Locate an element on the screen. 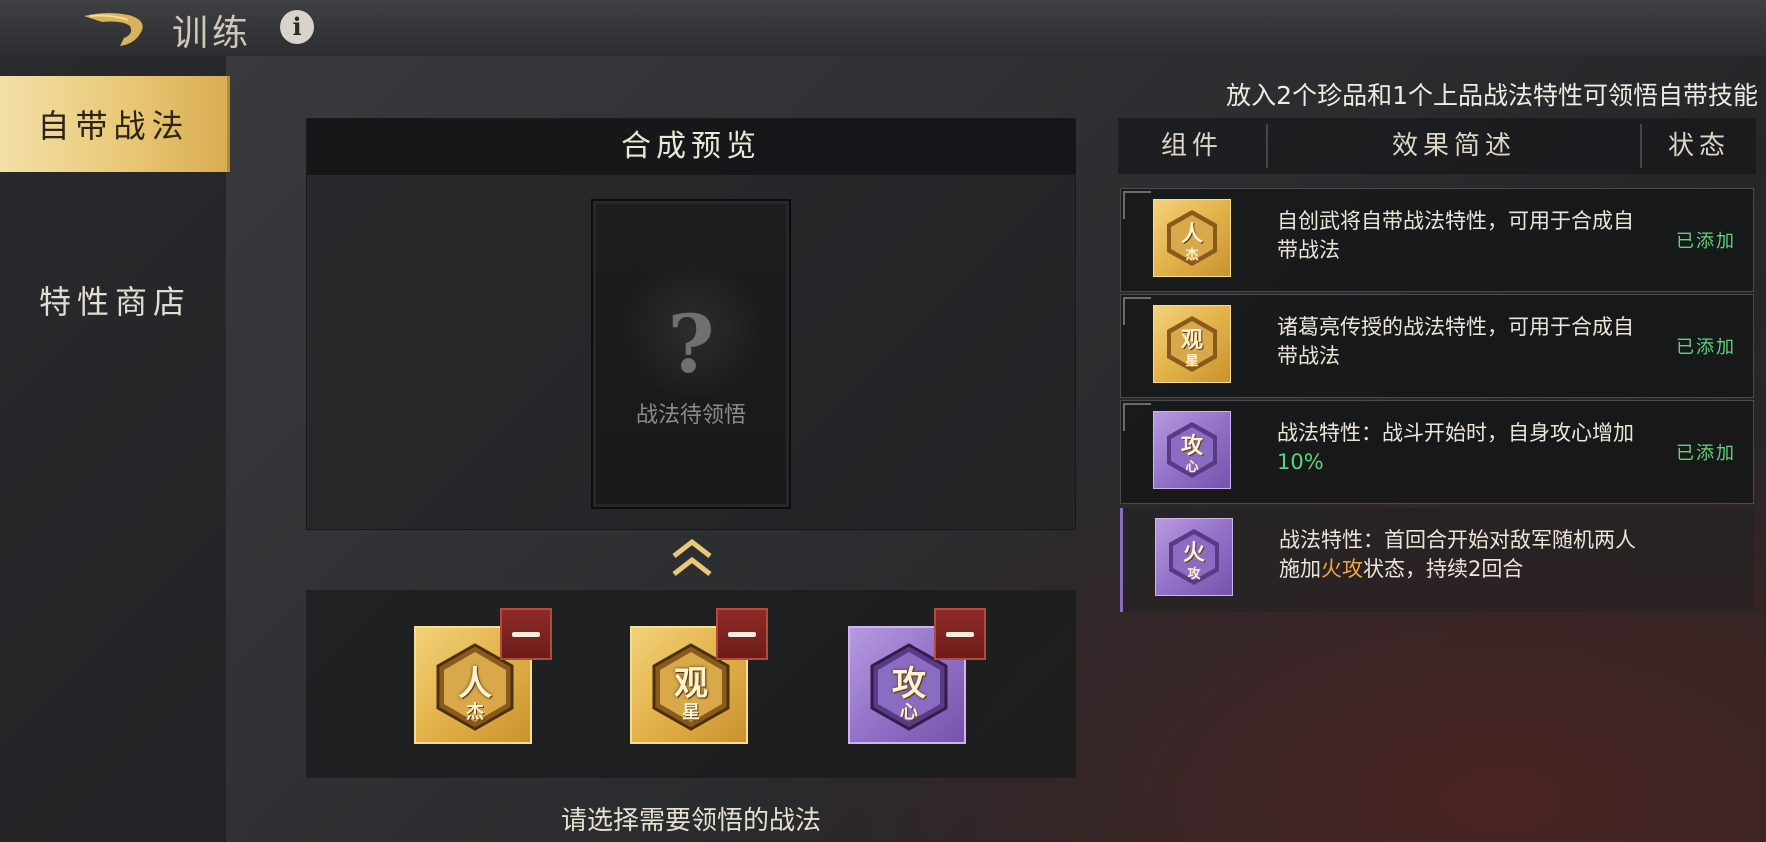 The height and width of the screenshot is (842, 1766). row-description: 战法特性：战斗开始时，自身攻心增加 10% is located at coordinates (1457, 448).